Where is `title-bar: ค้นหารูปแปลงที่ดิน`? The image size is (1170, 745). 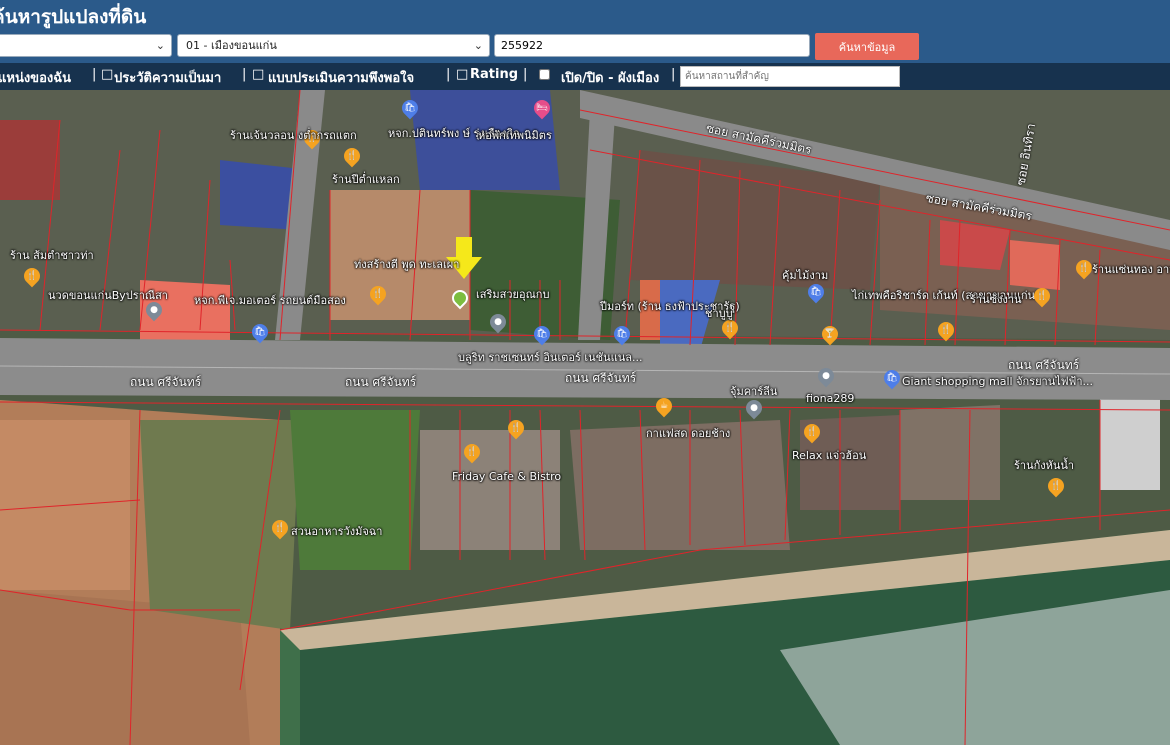
title-bar: ค้นหารูปแปลงที่ดิน is located at coordinates (585, 15).